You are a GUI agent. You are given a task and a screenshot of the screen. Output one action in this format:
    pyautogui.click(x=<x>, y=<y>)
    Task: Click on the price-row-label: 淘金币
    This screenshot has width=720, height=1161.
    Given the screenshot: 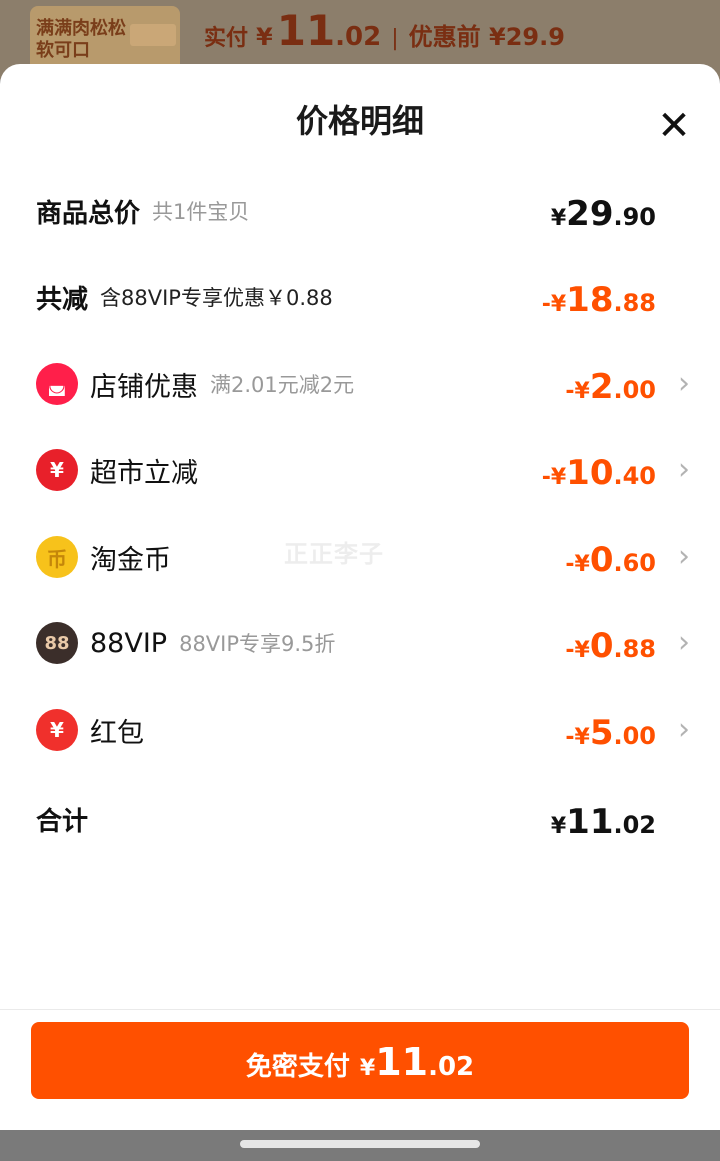 What is the action you would take?
    pyautogui.click(x=130, y=560)
    